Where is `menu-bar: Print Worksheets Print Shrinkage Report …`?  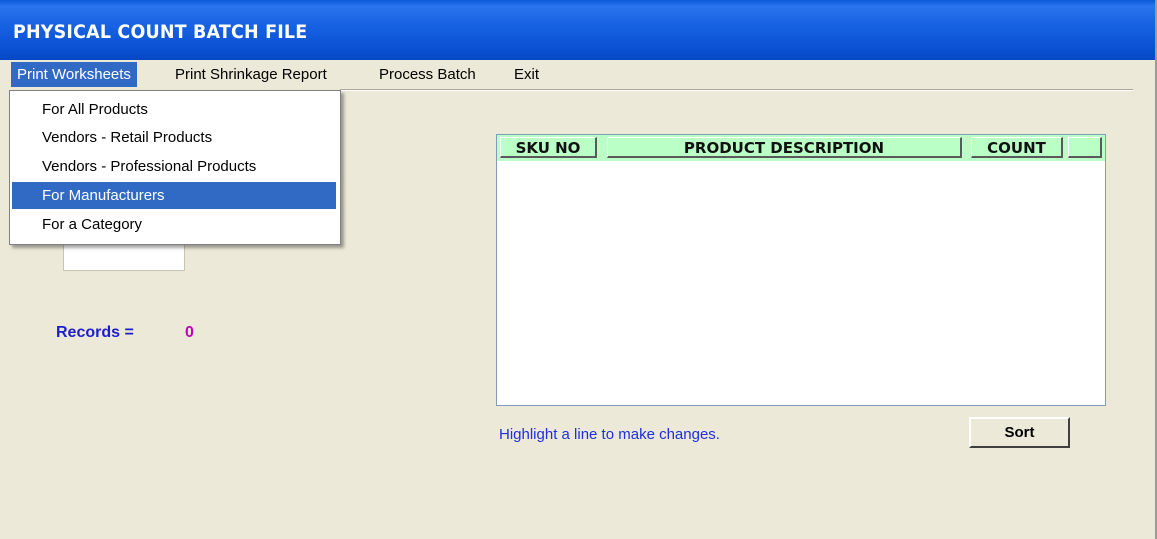 menu-bar: Print Worksheets Print Shrinkage Report … is located at coordinates (577, 74).